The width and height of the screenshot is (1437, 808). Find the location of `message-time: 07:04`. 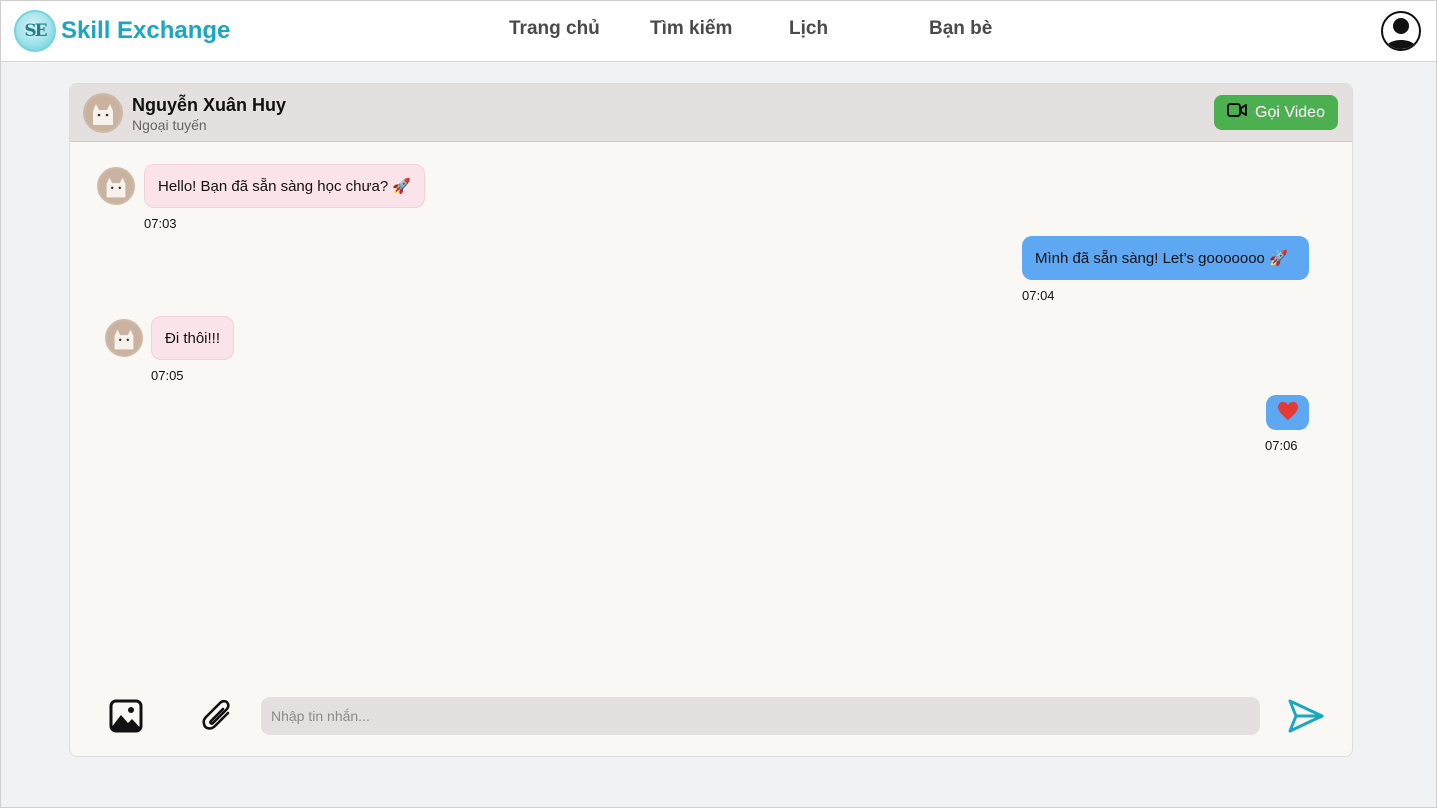

message-time: 07:04 is located at coordinates (1038, 295).